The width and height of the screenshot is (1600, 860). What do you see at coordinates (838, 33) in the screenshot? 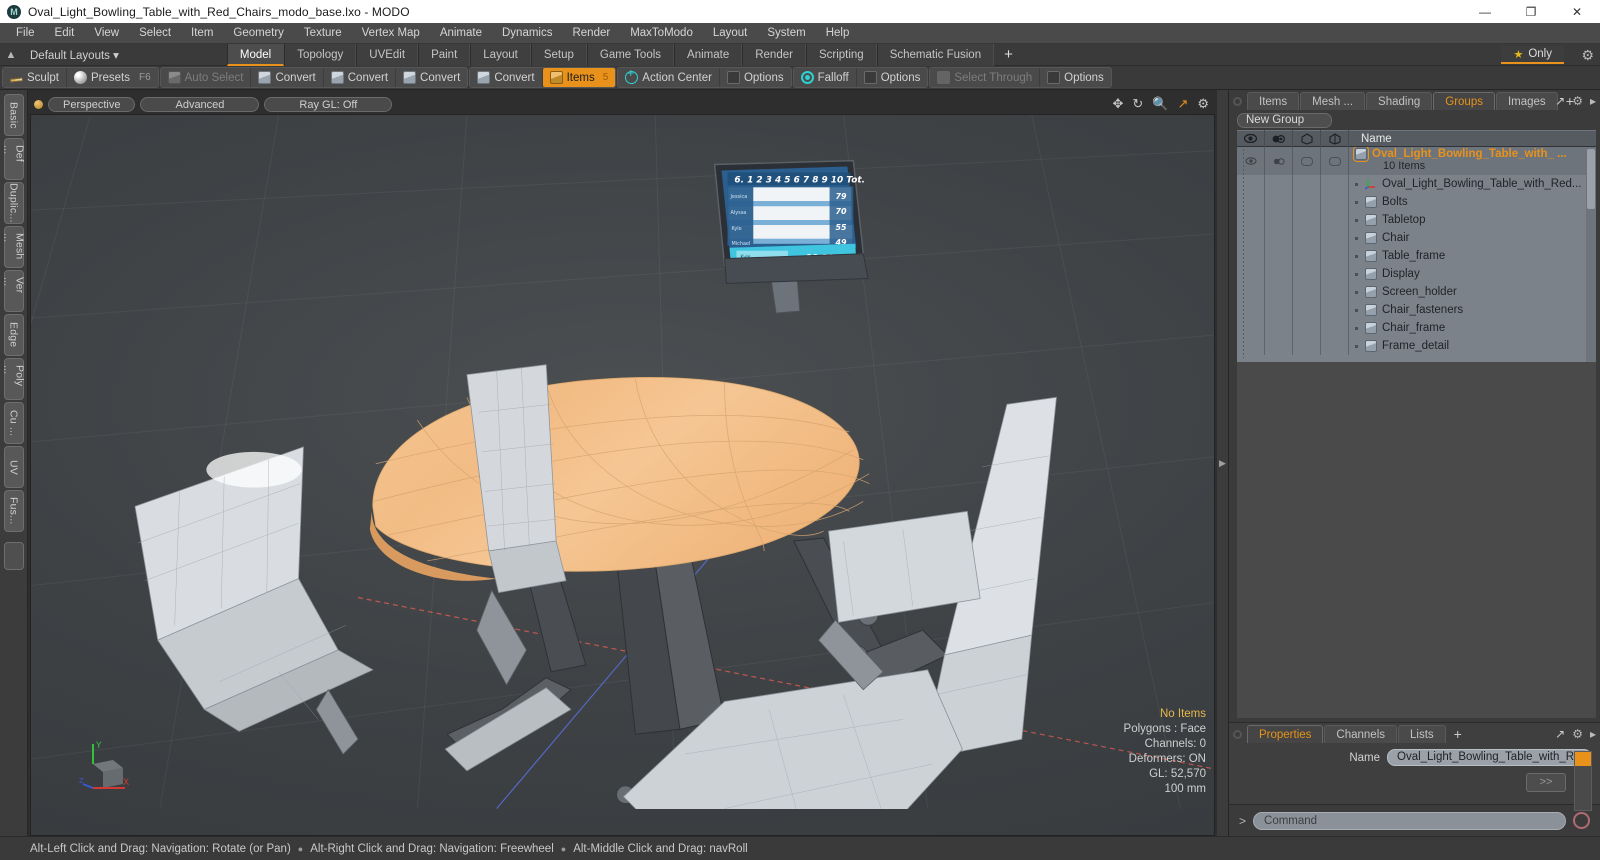
I see `menu-item-help: Help` at bounding box center [838, 33].